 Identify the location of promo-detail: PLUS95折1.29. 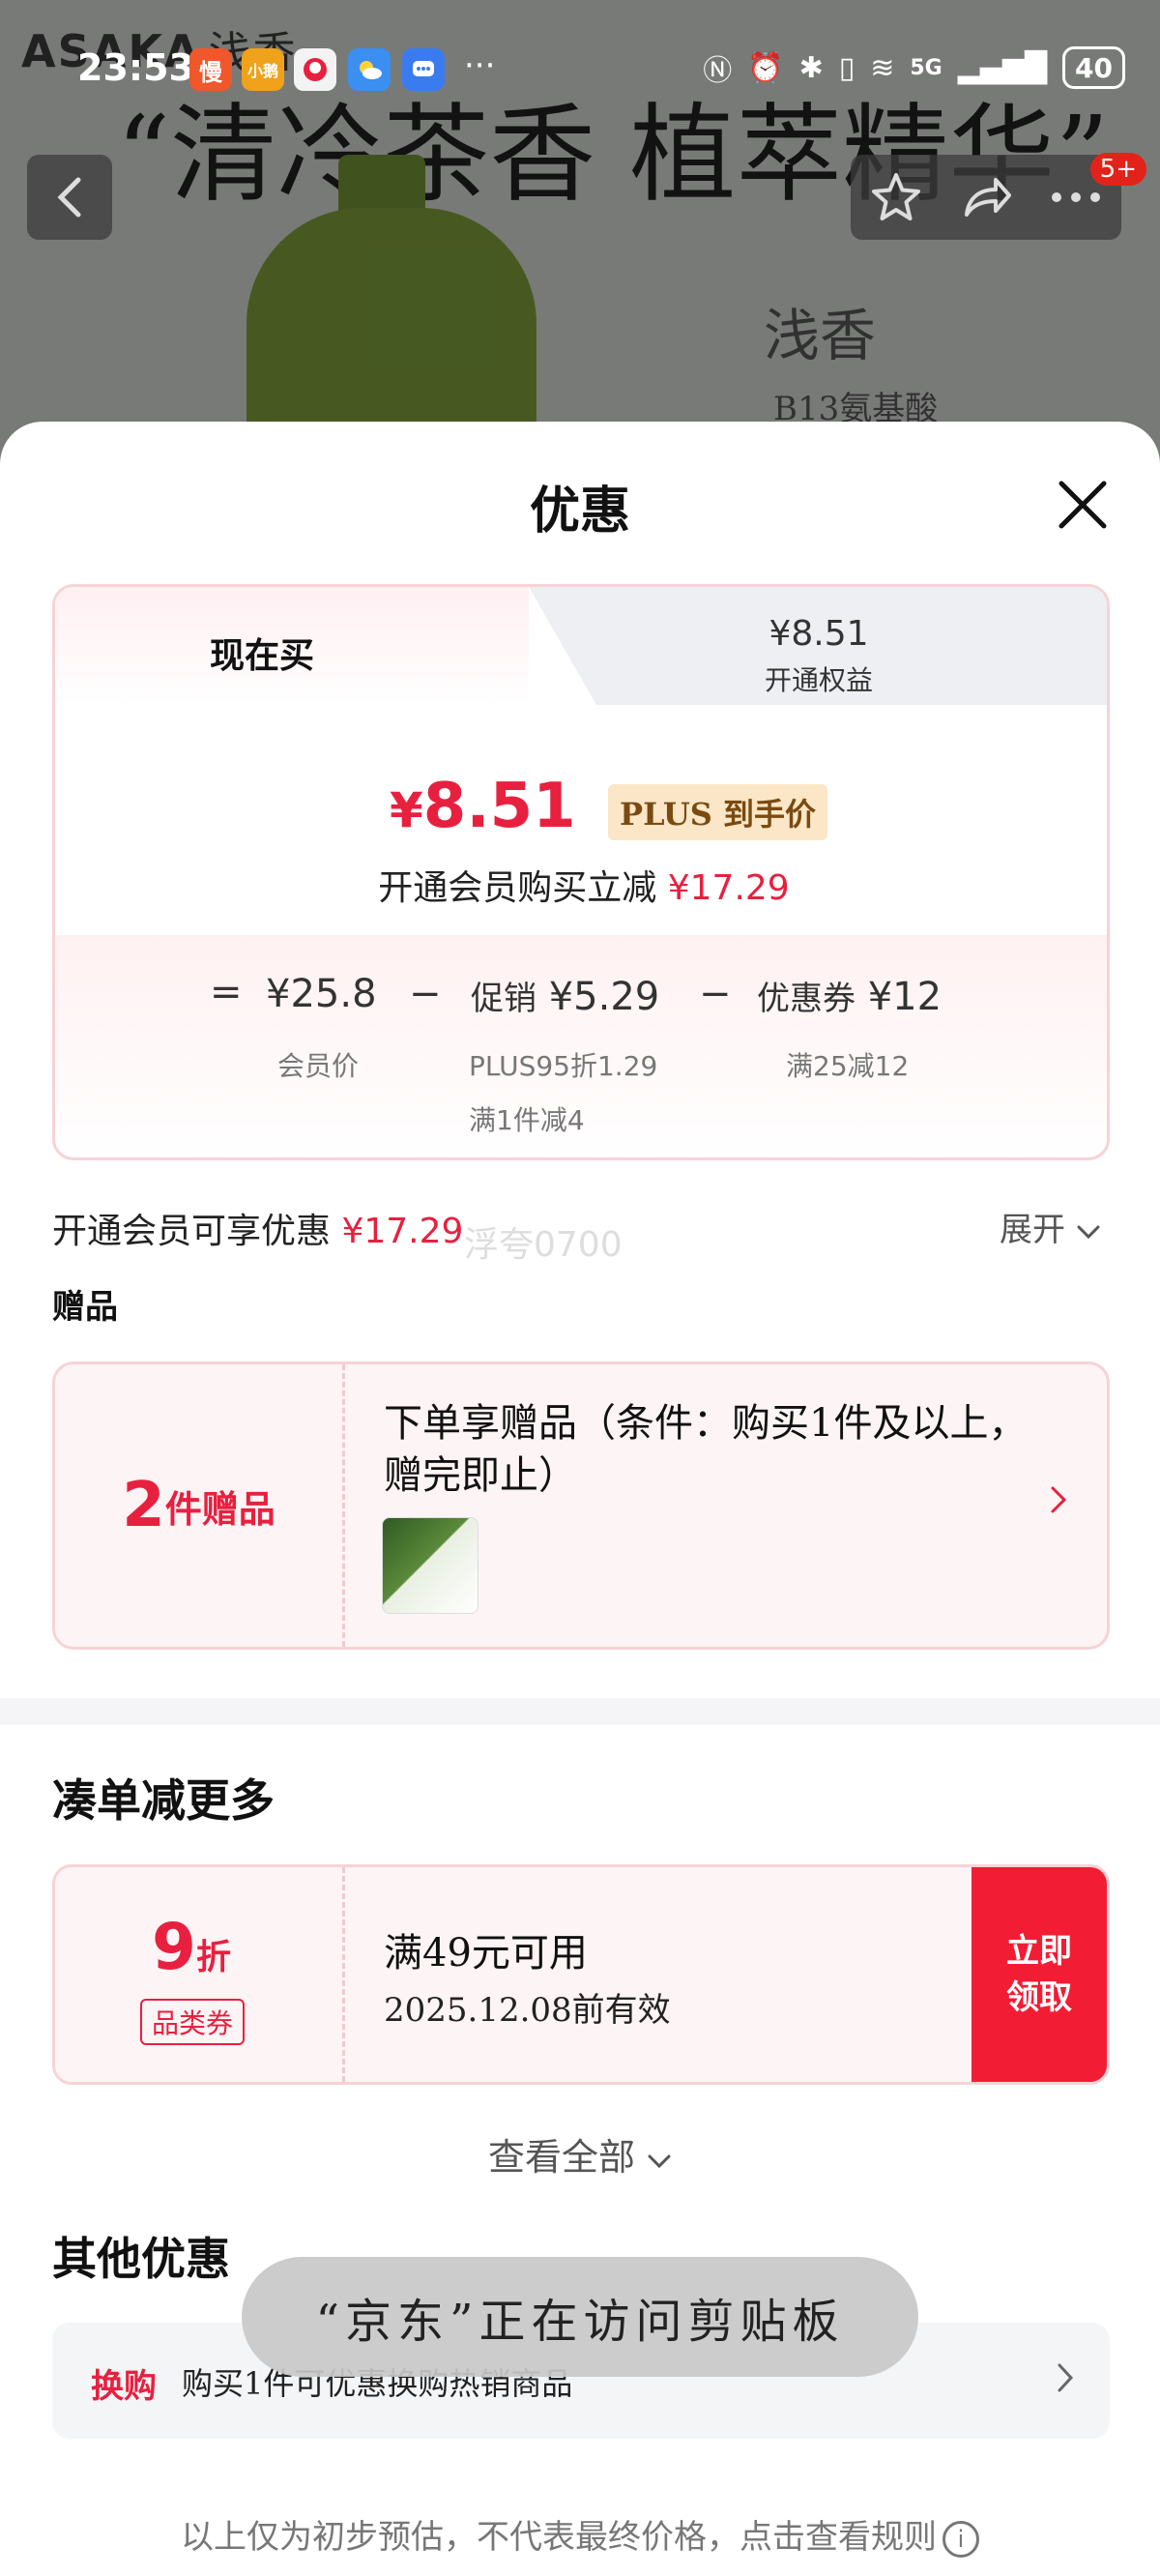
(563, 1066).